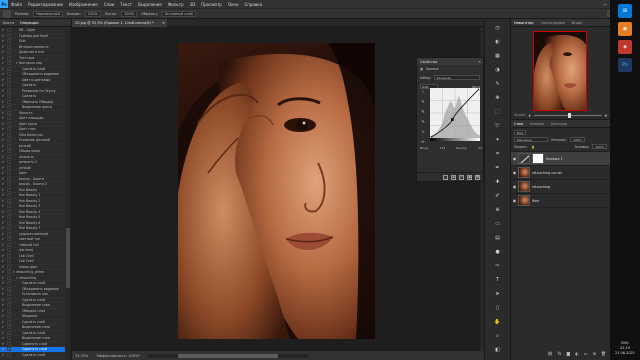 The image size is (640, 360). What do you see at coordinates (498, 280) in the screenshot?
I see `type-tool-icon: T` at bounding box center [498, 280].